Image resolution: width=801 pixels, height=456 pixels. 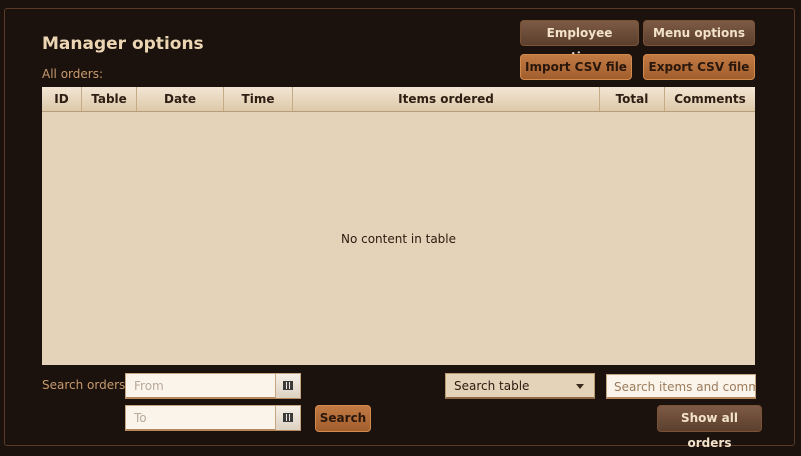 I want to click on search-table-select: Search table, so click(x=520, y=386).